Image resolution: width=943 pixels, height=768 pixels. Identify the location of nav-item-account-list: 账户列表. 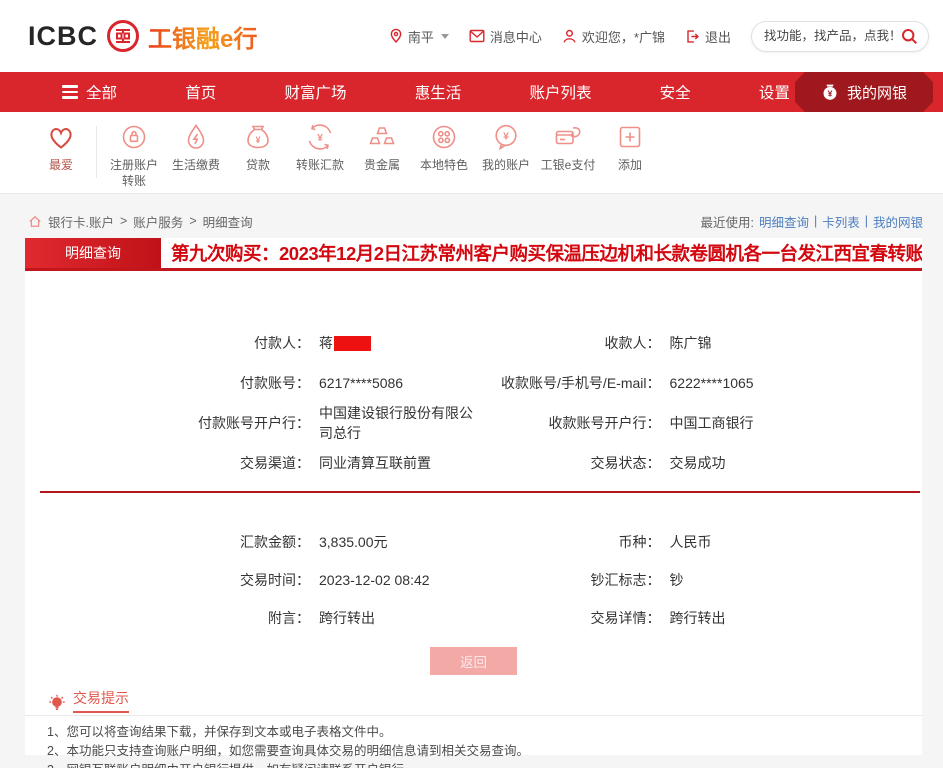
(560, 92).